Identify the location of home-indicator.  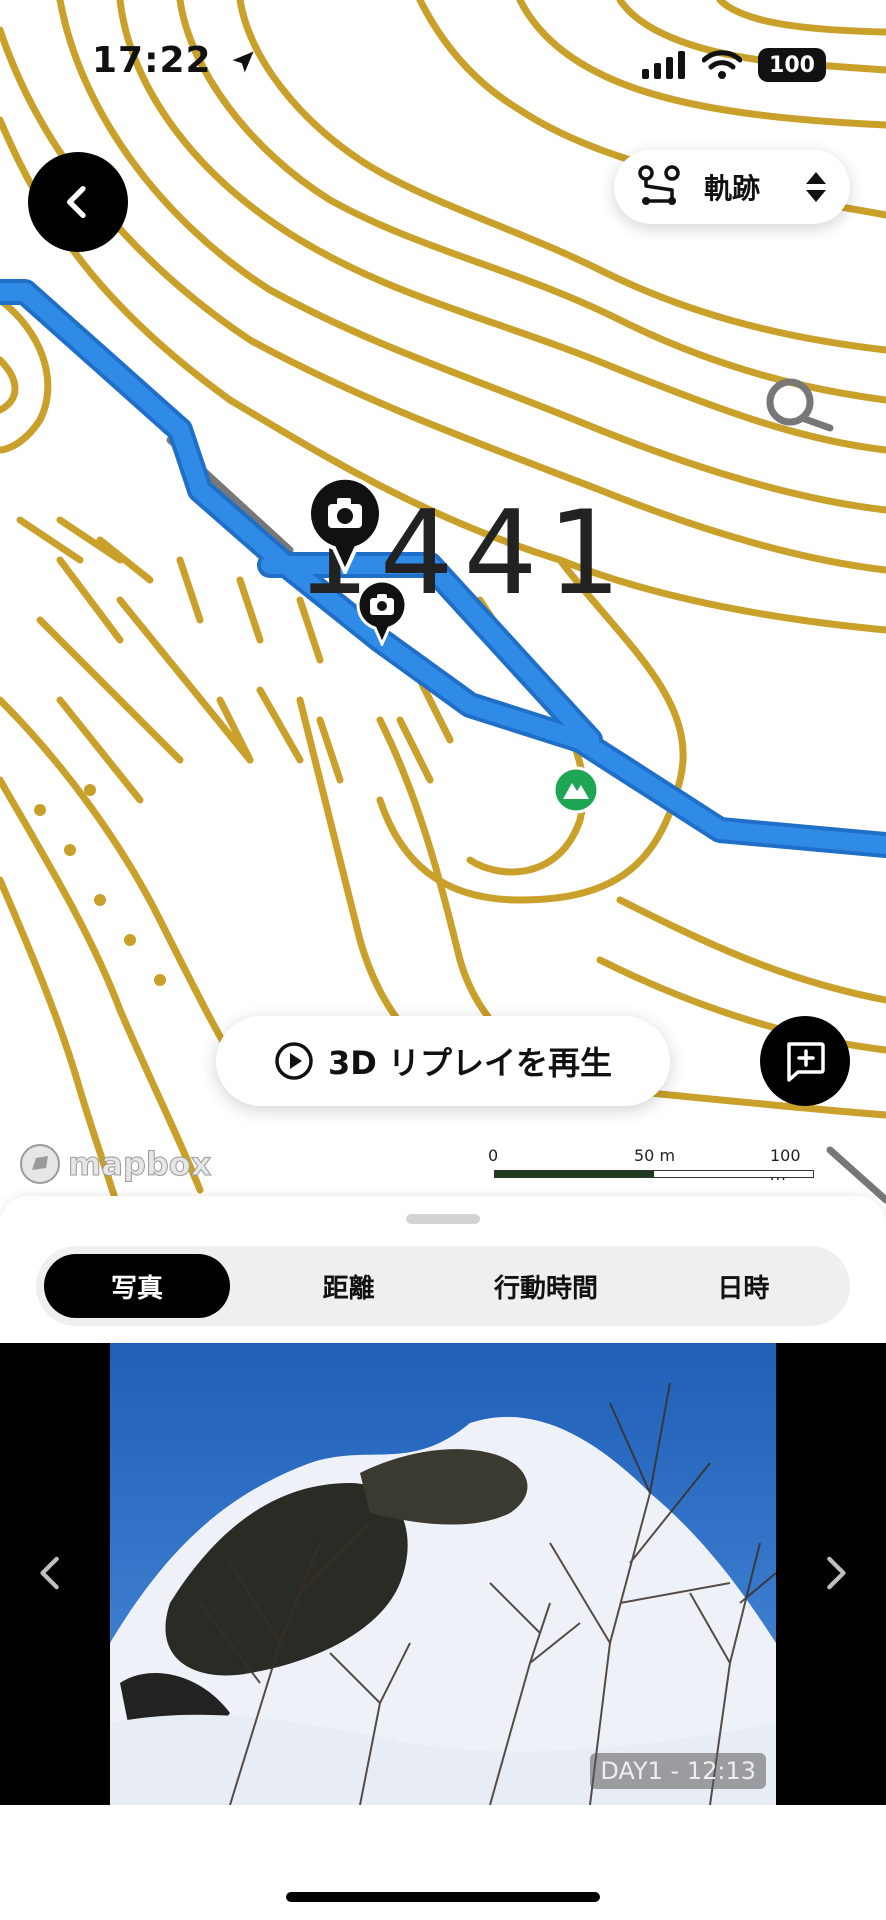
(443, 1897).